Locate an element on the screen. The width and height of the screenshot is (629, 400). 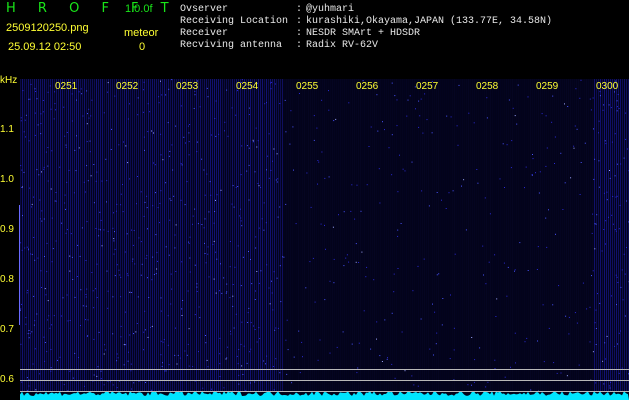
x-tick-0252: 0252 is located at coordinates (127, 86).